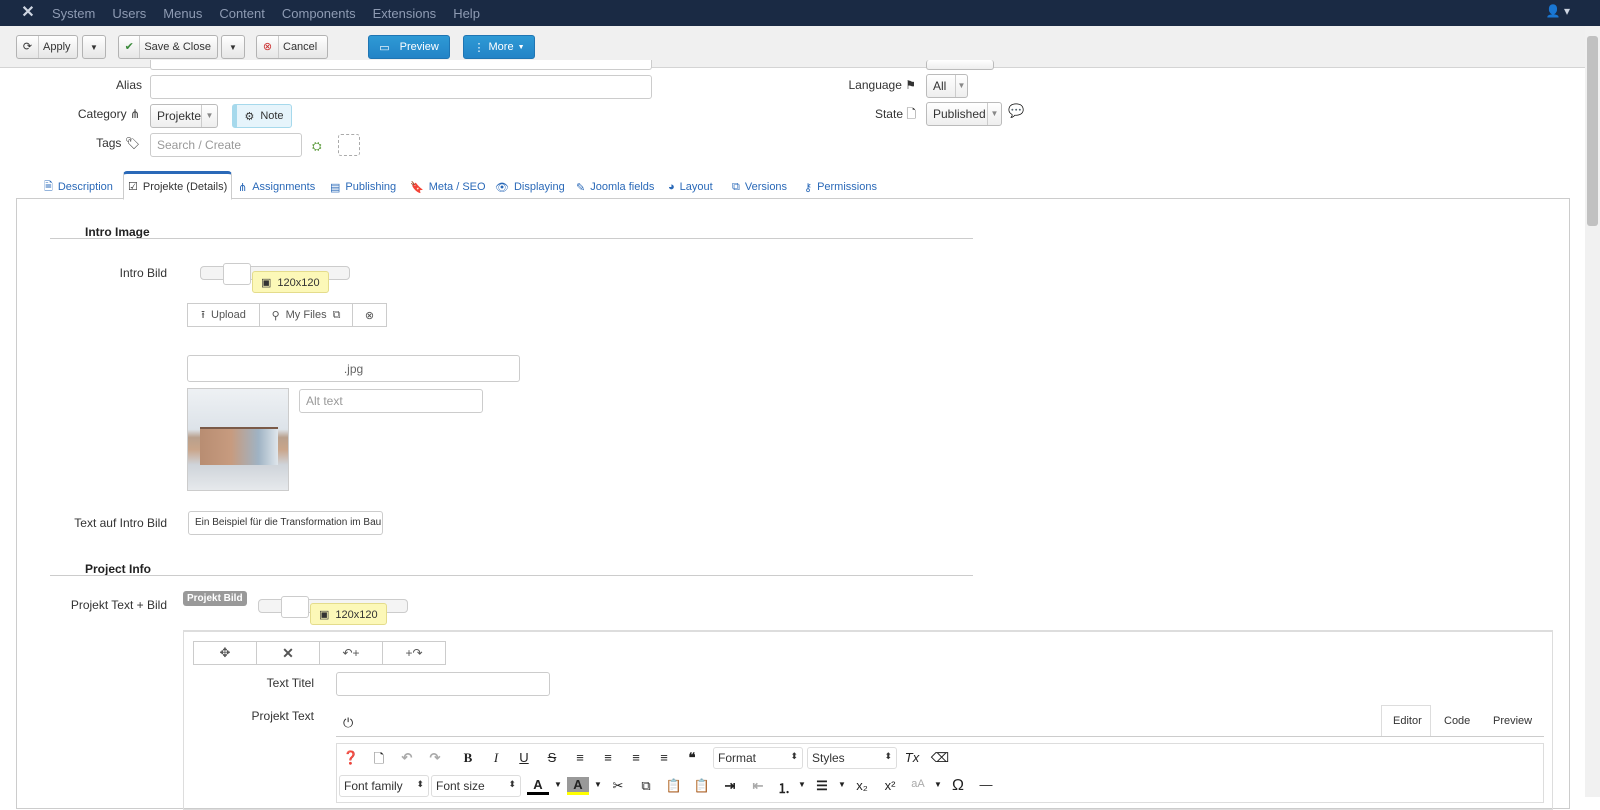  Describe the element at coordinates (690, 187) in the screenshot. I see `tab-layout: ◕ Layout` at that location.